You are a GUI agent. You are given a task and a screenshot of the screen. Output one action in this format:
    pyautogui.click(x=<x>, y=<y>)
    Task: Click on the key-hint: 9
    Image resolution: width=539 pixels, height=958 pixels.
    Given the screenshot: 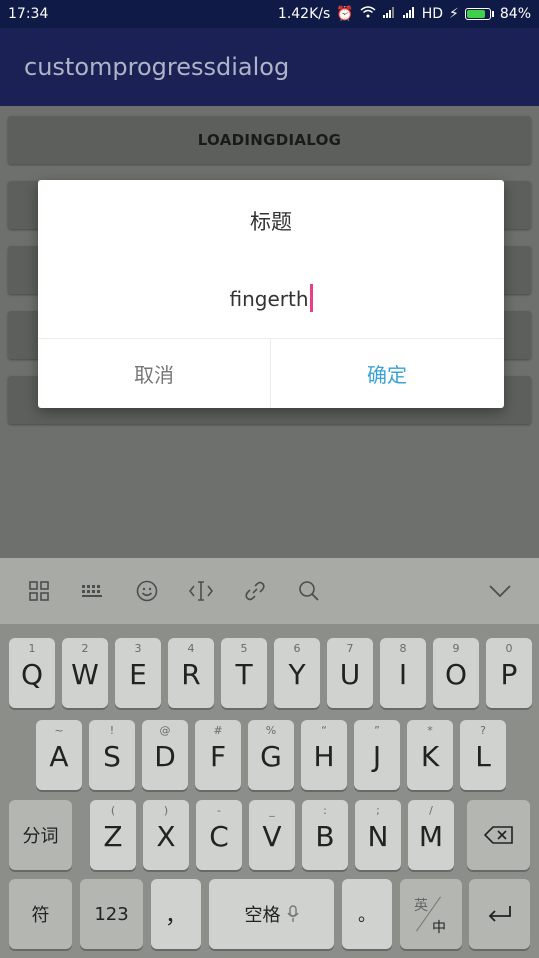 What is the action you would take?
    pyautogui.click(x=456, y=648)
    